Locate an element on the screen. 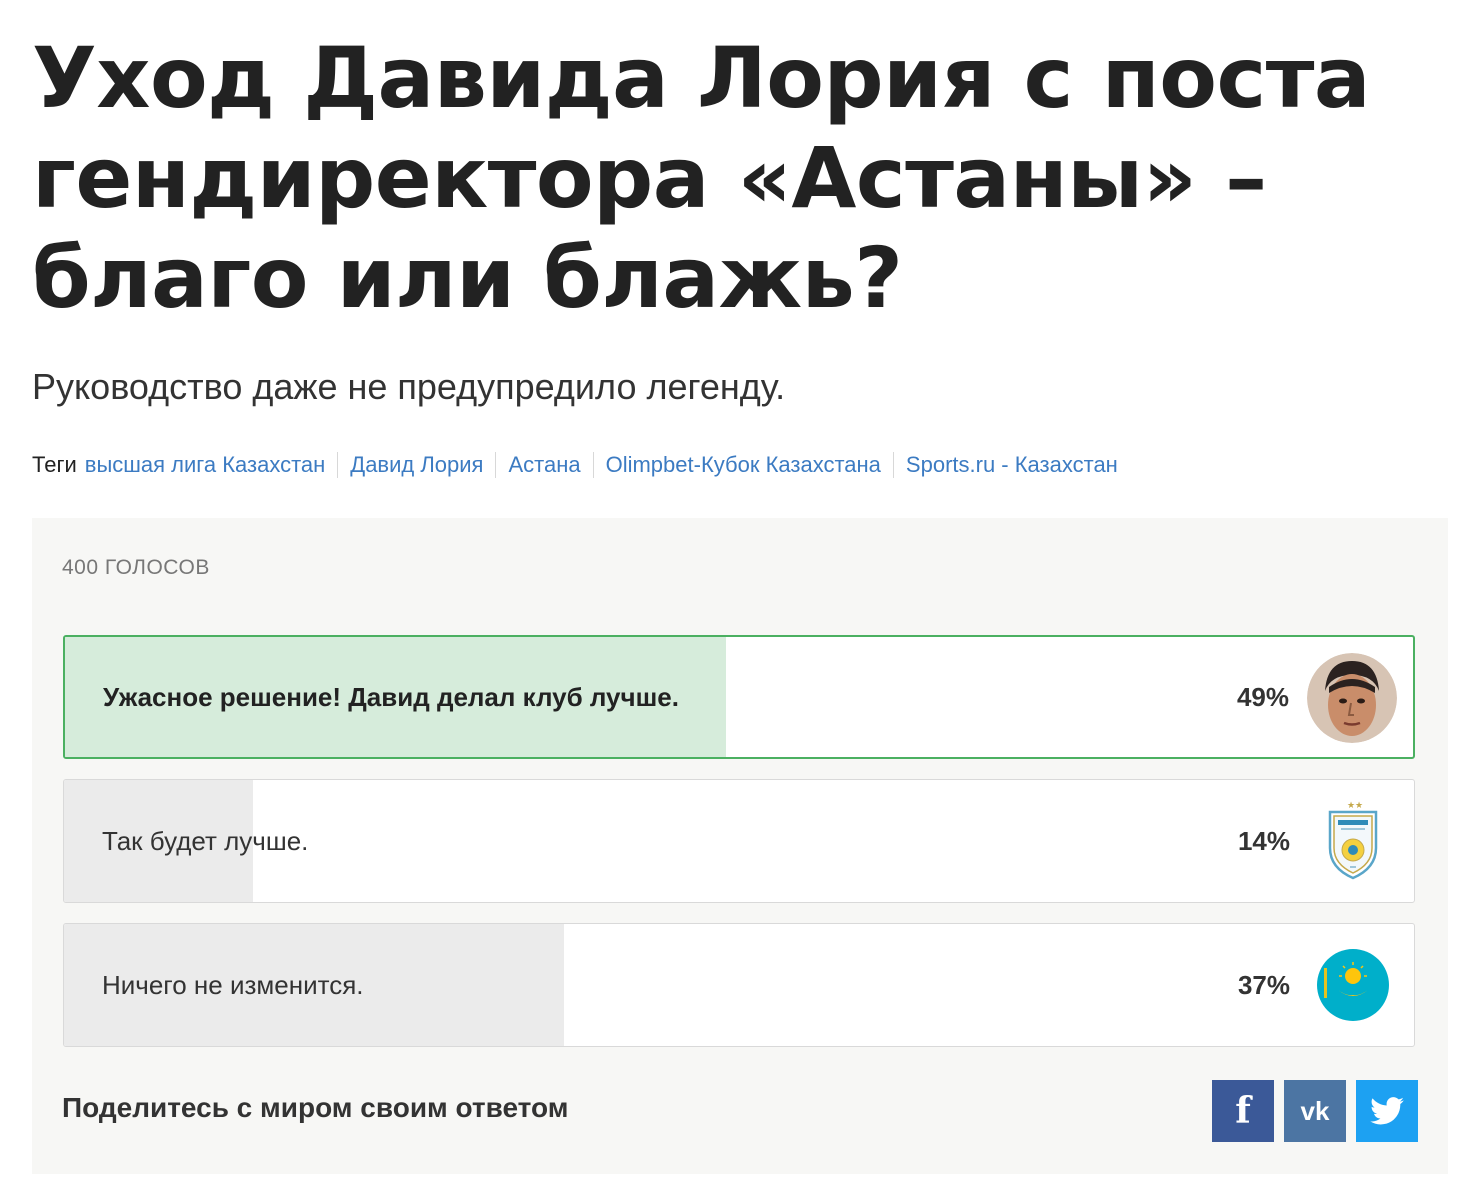 The height and width of the screenshot is (1198, 1460). tag-link: высшая лига Казахстан is located at coordinates (212, 465).